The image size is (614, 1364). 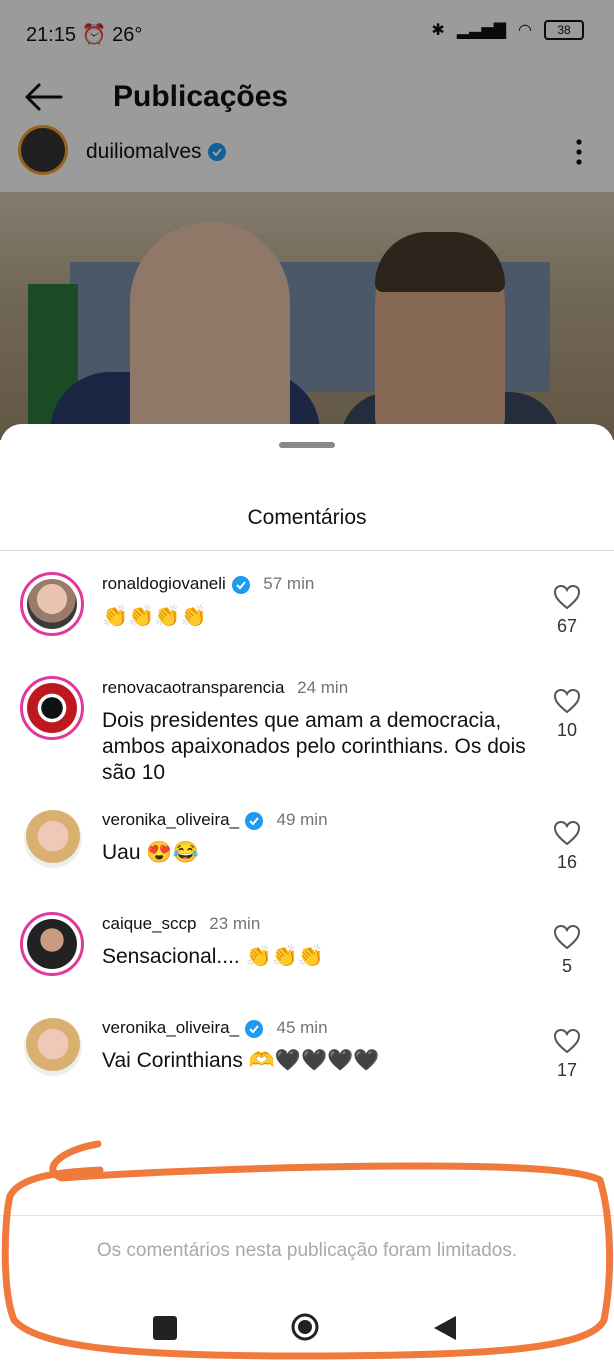 What do you see at coordinates (307, 517) in the screenshot?
I see `sheet-title: Comentários` at bounding box center [307, 517].